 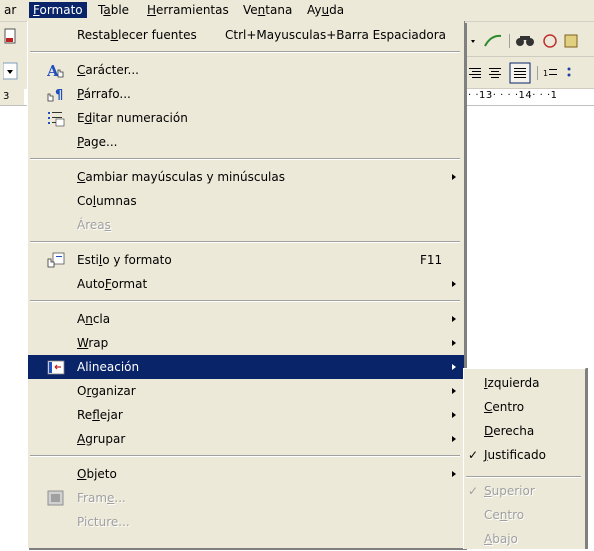 What do you see at coordinates (325, 10) in the screenshot?
I see `menu-ayuda: Ayuda` at bounding box center [325, 10].